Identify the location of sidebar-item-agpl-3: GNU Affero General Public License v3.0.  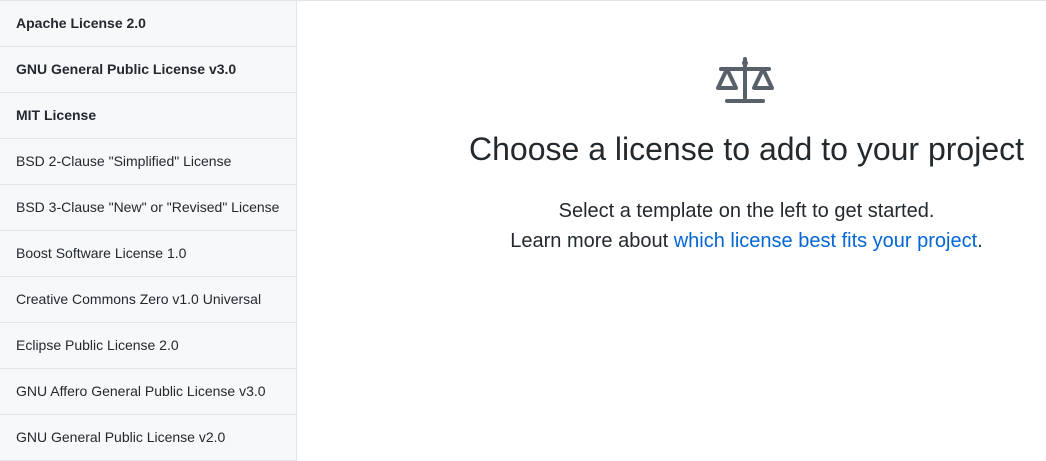
(148, 392).